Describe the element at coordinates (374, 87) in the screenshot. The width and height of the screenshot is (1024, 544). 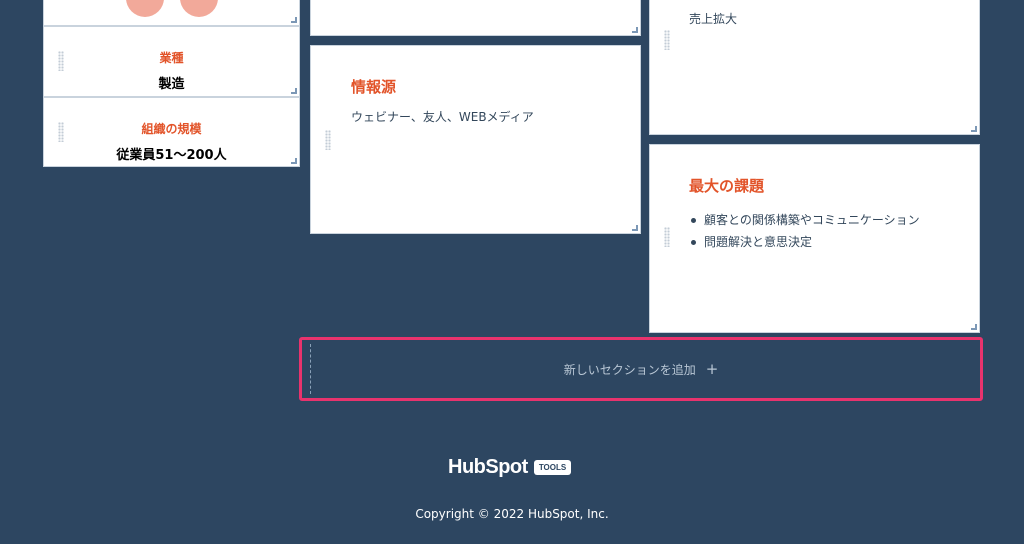
I see `info-source-title: 情報源` at that location.